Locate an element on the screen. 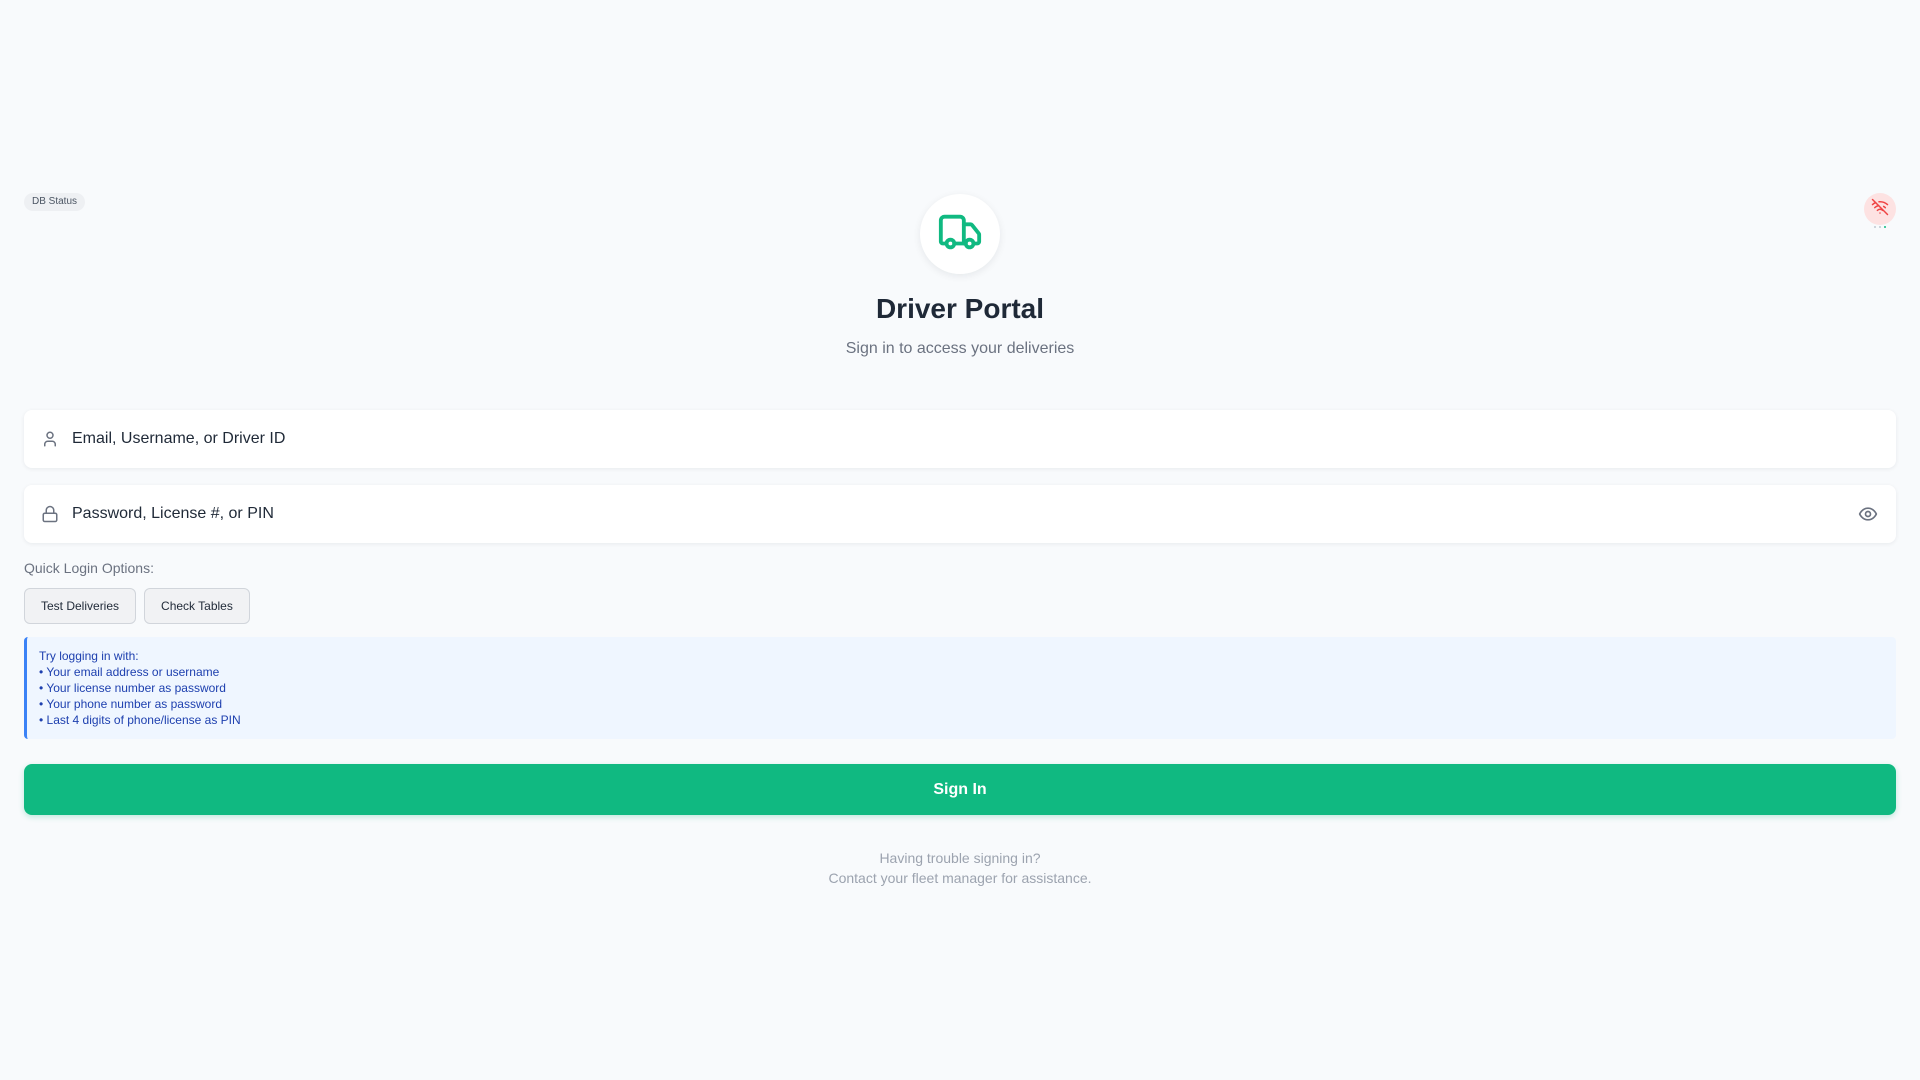 This screenshot has height=1080, width=1920. truck-icon is located at coordinates (960, 234).